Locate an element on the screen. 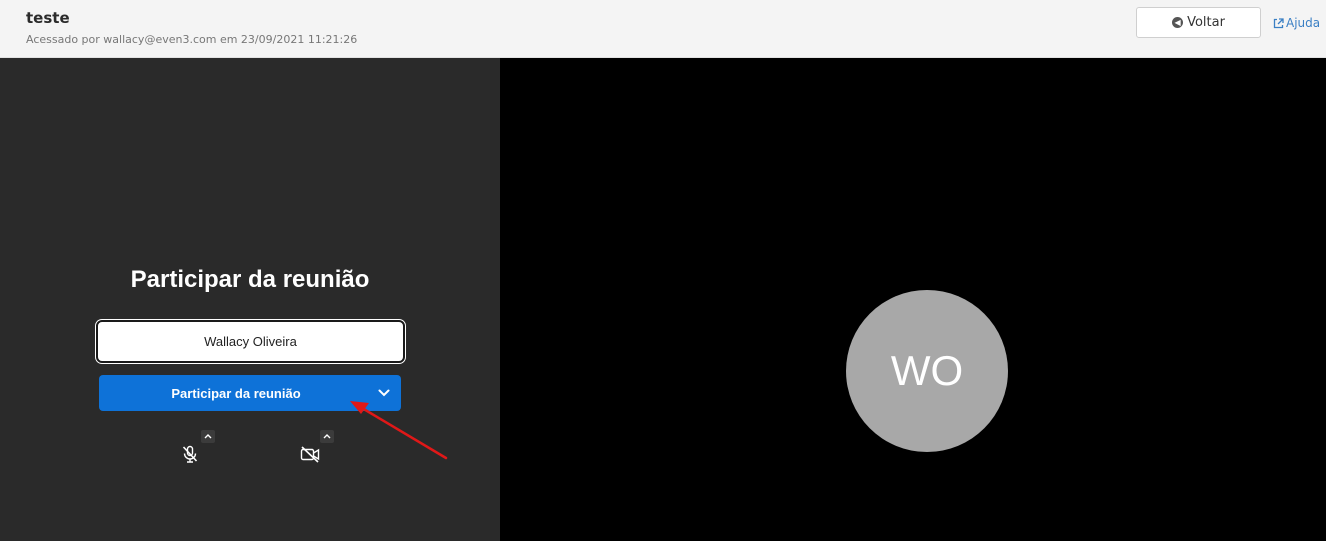  chevron-down-icon is located at coordinates (384, 393).